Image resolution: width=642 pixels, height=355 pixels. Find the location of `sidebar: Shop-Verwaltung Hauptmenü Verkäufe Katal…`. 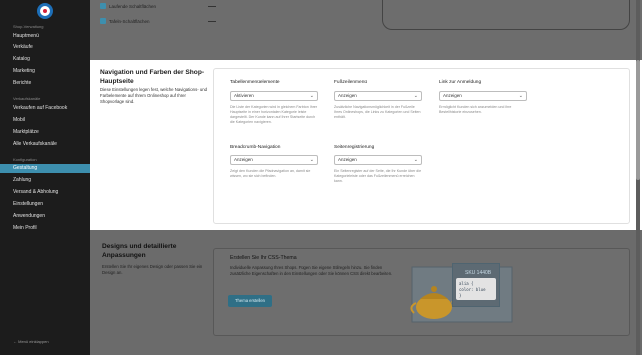

sidebar: Shop-Verwaltung Hauptmenü Verkäufe Katal… is located at coordinates (45, 177).